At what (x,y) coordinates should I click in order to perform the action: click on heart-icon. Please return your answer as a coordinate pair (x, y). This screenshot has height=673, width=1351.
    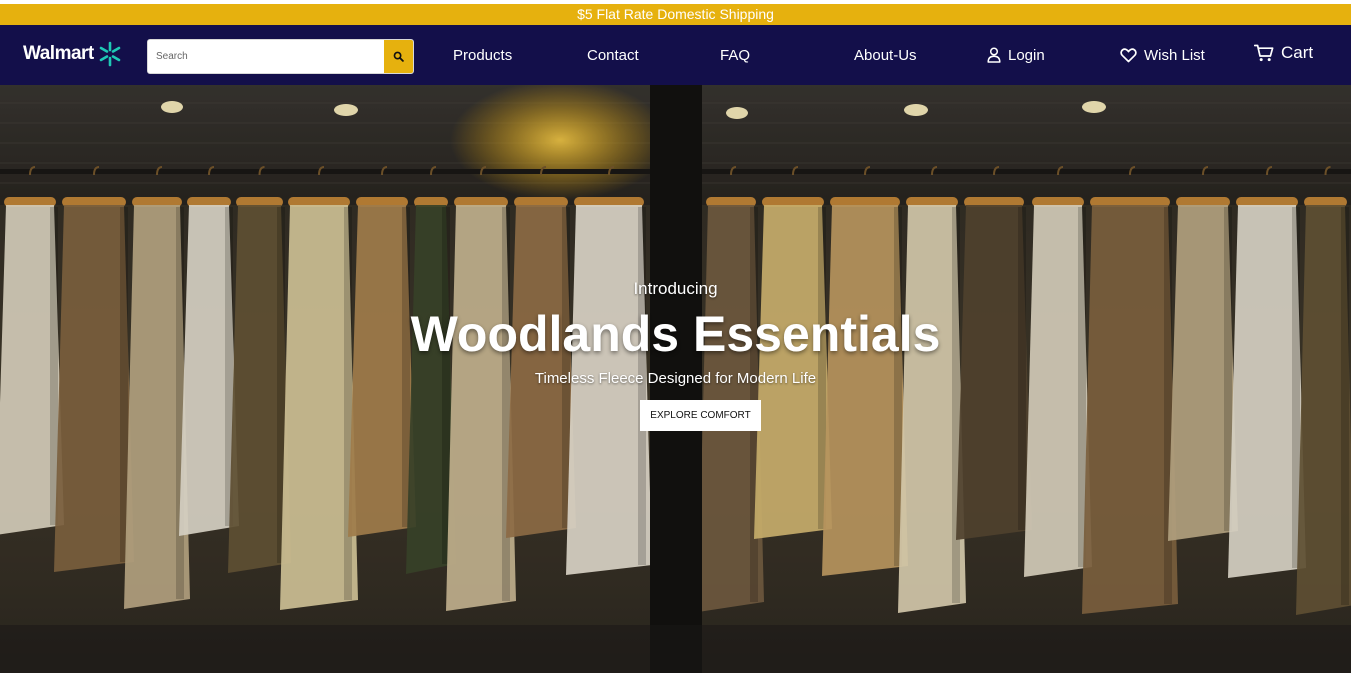
    Looking at the image, I should click on (1128, 54).